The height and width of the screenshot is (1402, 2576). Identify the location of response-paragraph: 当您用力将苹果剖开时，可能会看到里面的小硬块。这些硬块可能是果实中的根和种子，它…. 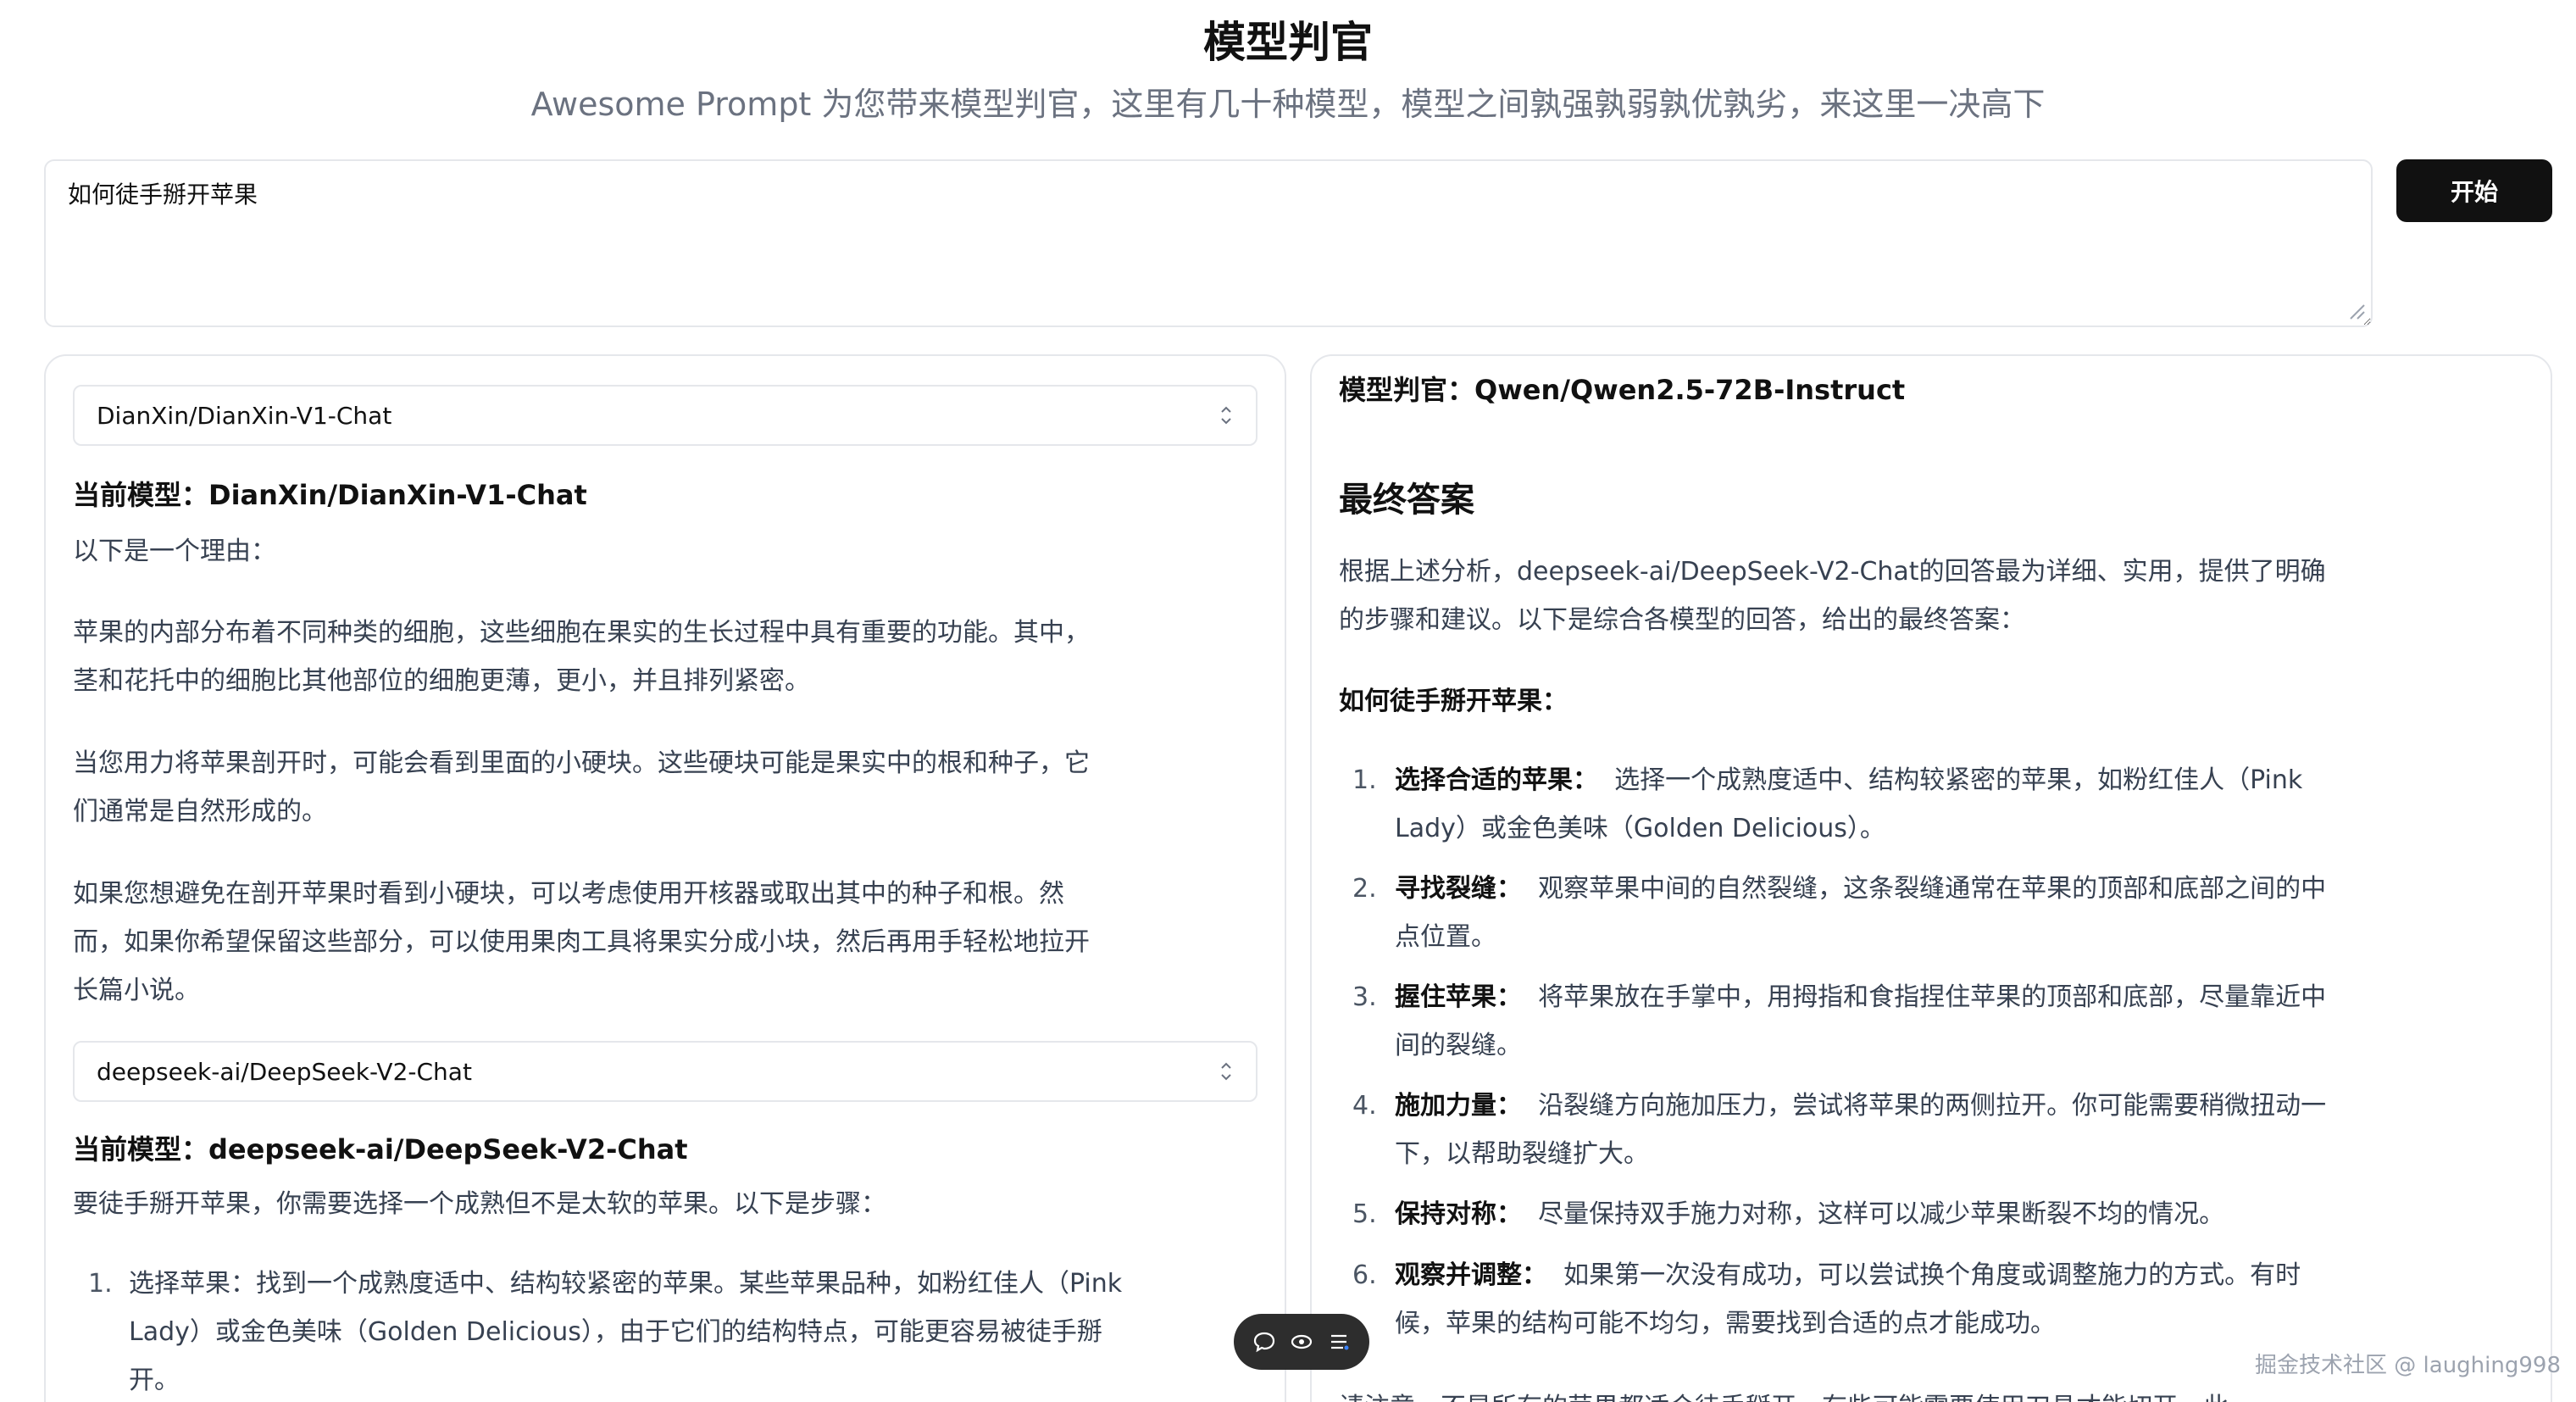
(590, 788).